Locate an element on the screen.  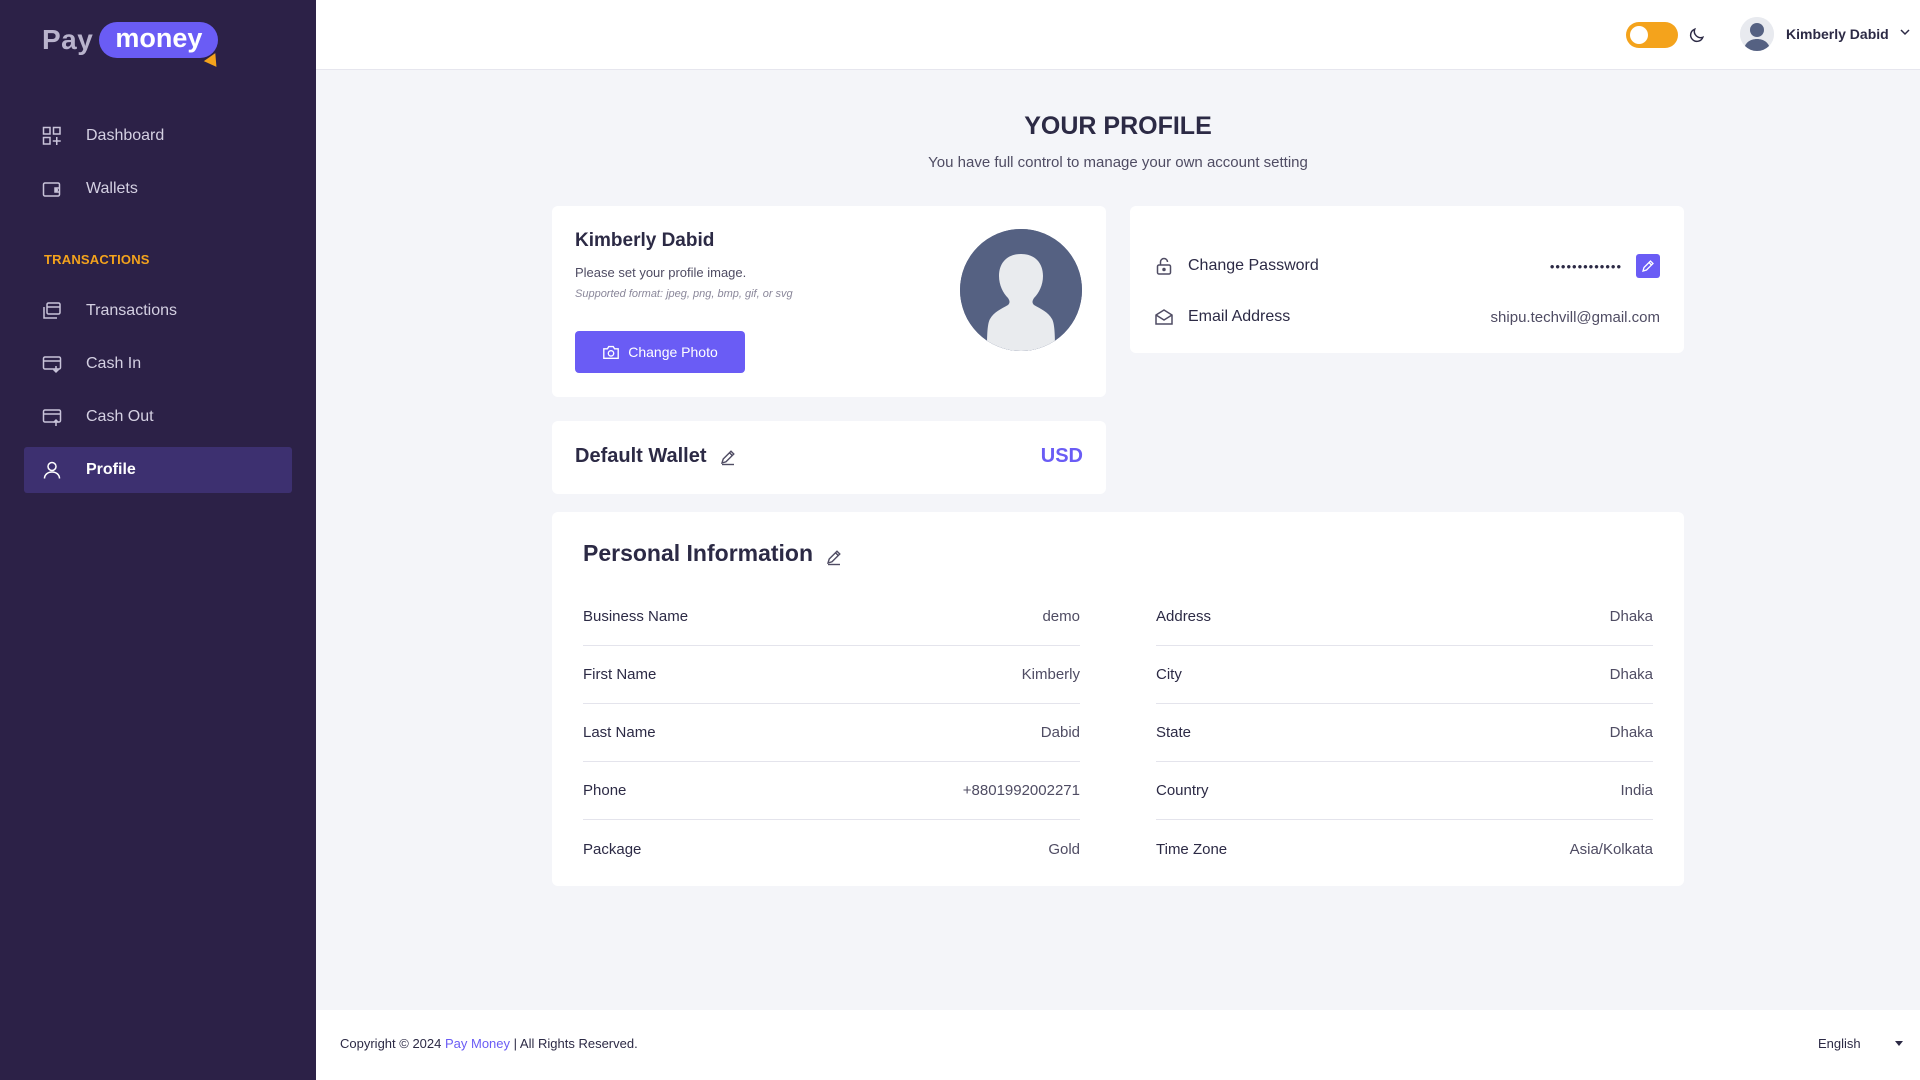
personal-information-label: Personal Information is located at coordinates (698, 553).